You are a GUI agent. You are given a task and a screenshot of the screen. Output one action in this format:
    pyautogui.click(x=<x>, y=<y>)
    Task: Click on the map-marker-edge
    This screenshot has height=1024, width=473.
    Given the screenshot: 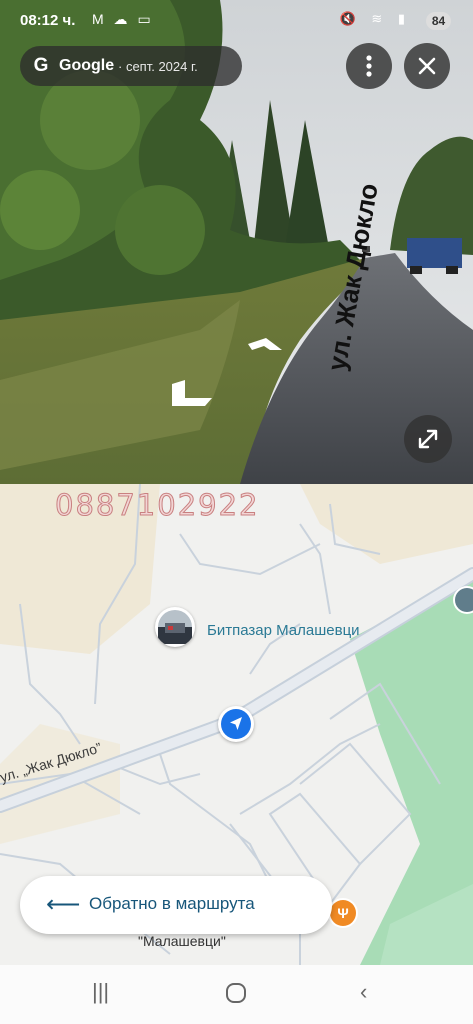 What is the action you would take?
    pyautogui.click(x=464, y=600)
    